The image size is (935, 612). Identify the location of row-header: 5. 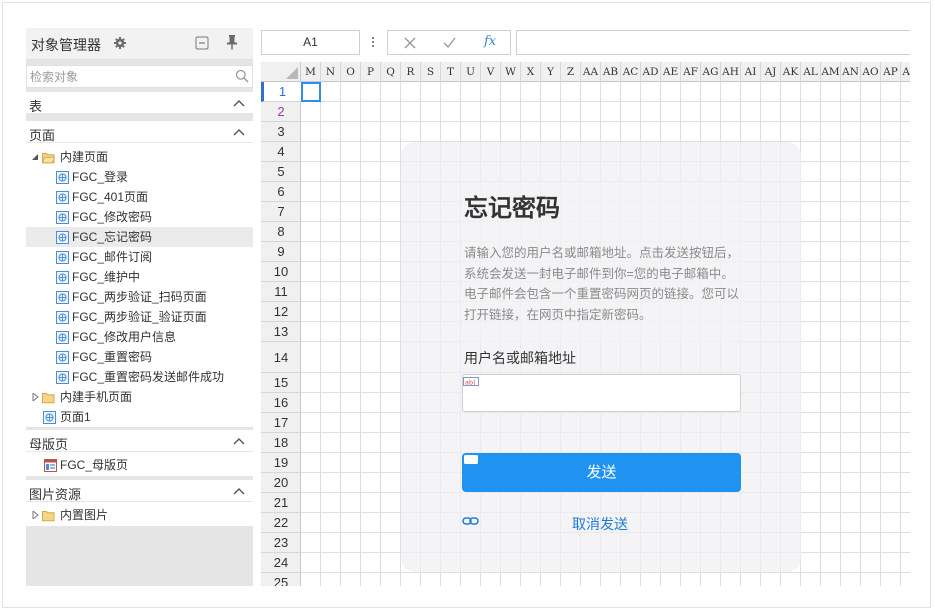
(281, 172).